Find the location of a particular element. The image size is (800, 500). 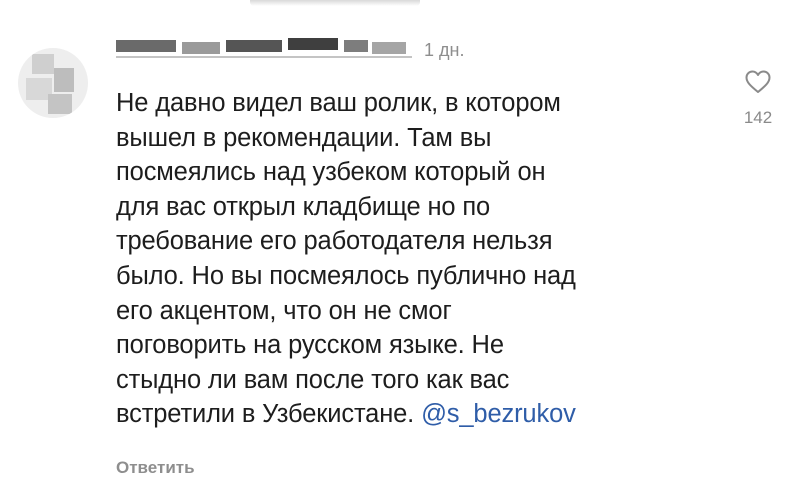

comment-line-last: встретили в Узбекистане. @s_bezrukov is located at coordinates (411, 414).